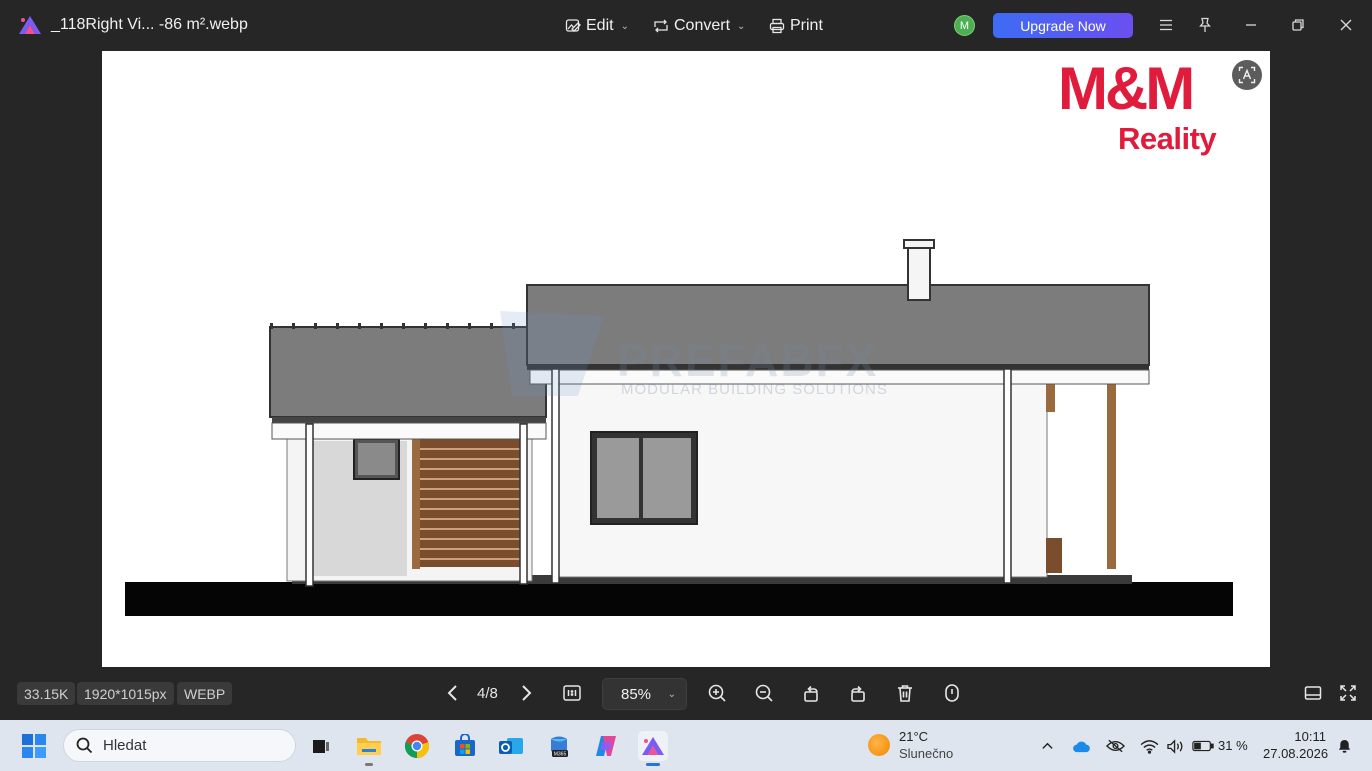  I want to click on search-icon, so click(84, 745).